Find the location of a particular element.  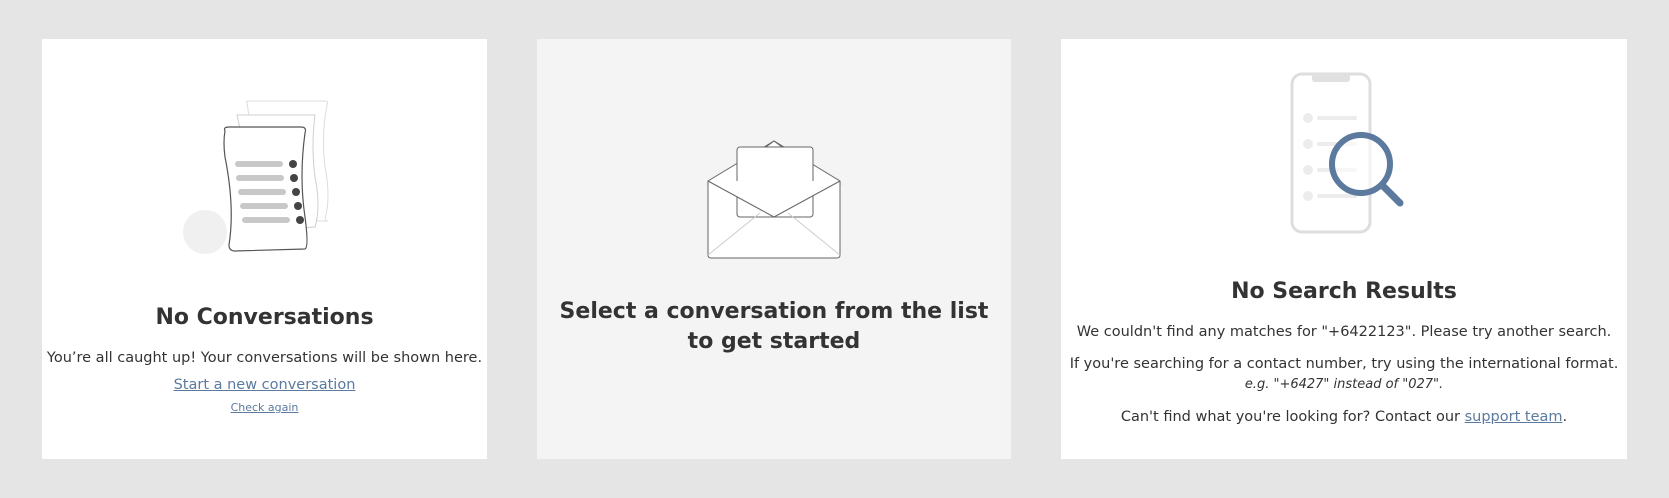

card-title: No Conversations is located at coordinates (264, 317).